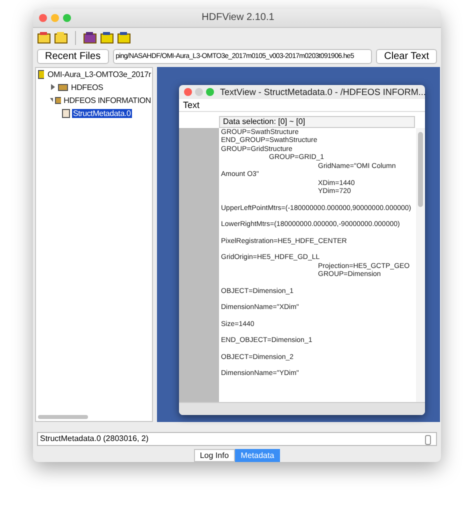 The height and width of the screenshot is (507, 474). Describe the element at coordinates (107, 100) in the screenshot. I see `tree-item: HDFEOS INFORMATION` at that location.